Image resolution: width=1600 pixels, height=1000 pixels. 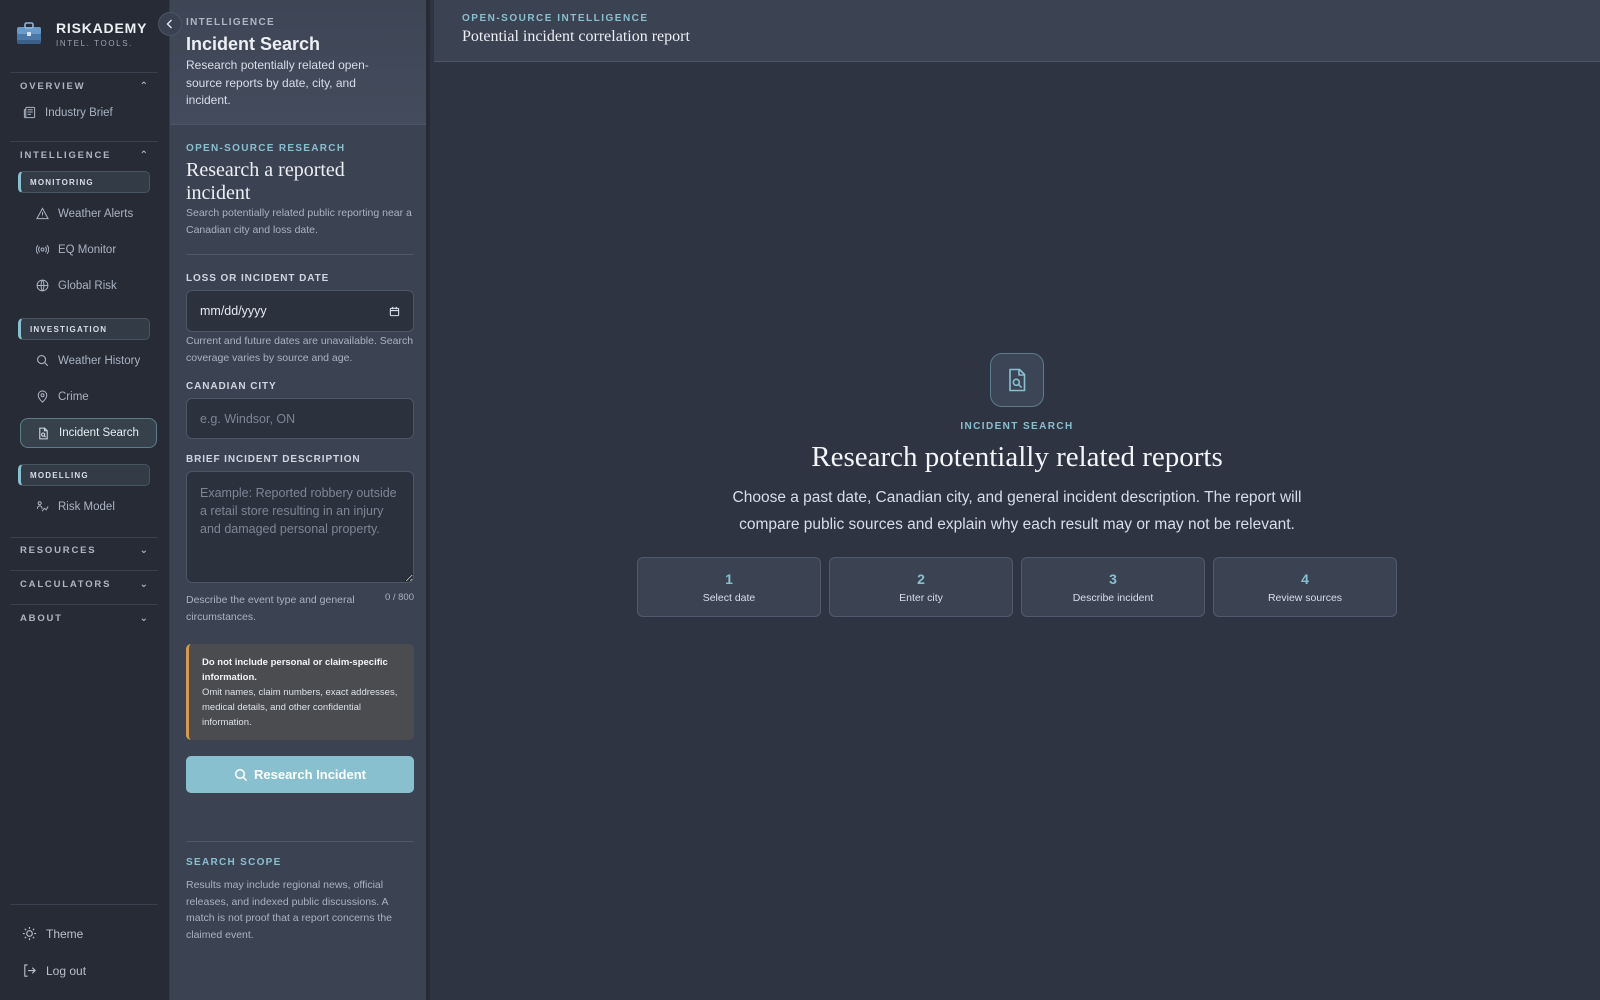 I want to click on logout-label: Log out, so click(x=66, y=970).